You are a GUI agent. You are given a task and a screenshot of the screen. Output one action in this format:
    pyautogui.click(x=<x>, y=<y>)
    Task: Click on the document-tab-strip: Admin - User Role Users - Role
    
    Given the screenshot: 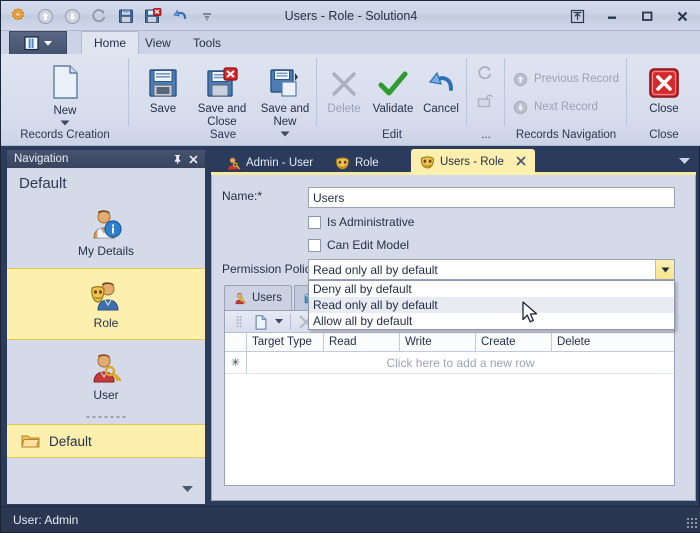 What is the action you would take?
    pyautogui.click(x=453, y=162)
    